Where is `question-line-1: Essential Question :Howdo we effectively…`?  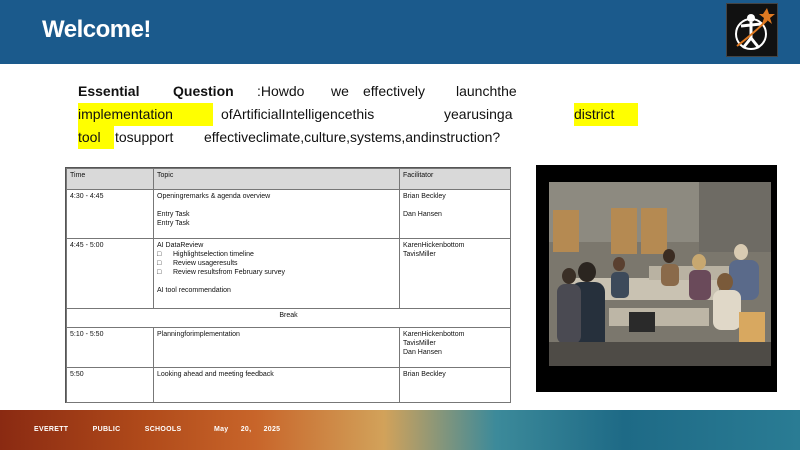
question-line-1: Essential Question :Howdo we effectively… is located at coordinates (363, 91).